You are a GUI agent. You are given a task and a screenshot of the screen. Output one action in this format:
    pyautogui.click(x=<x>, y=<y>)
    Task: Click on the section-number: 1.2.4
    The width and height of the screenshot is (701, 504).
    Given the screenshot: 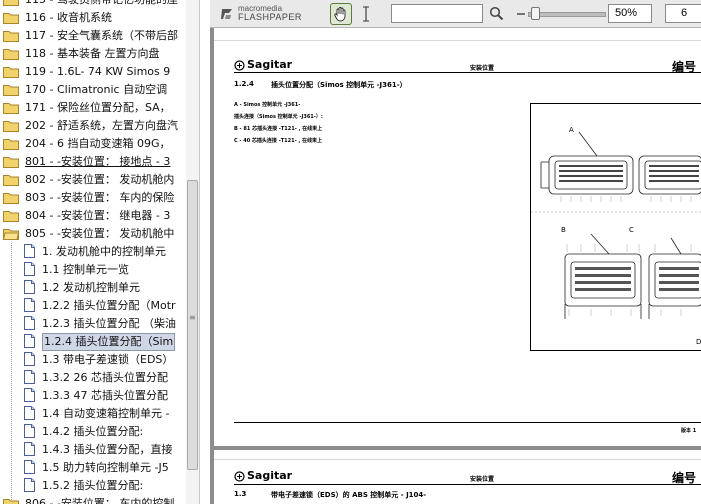 What is the action you would take?
    pyautogui.click(x=244, y=84)
    